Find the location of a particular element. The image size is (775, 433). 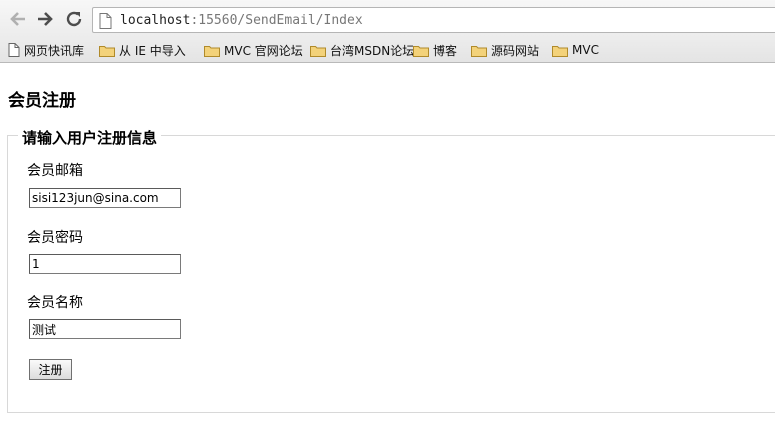

password-label: 会员密码 is located at coordinates (55, 238).